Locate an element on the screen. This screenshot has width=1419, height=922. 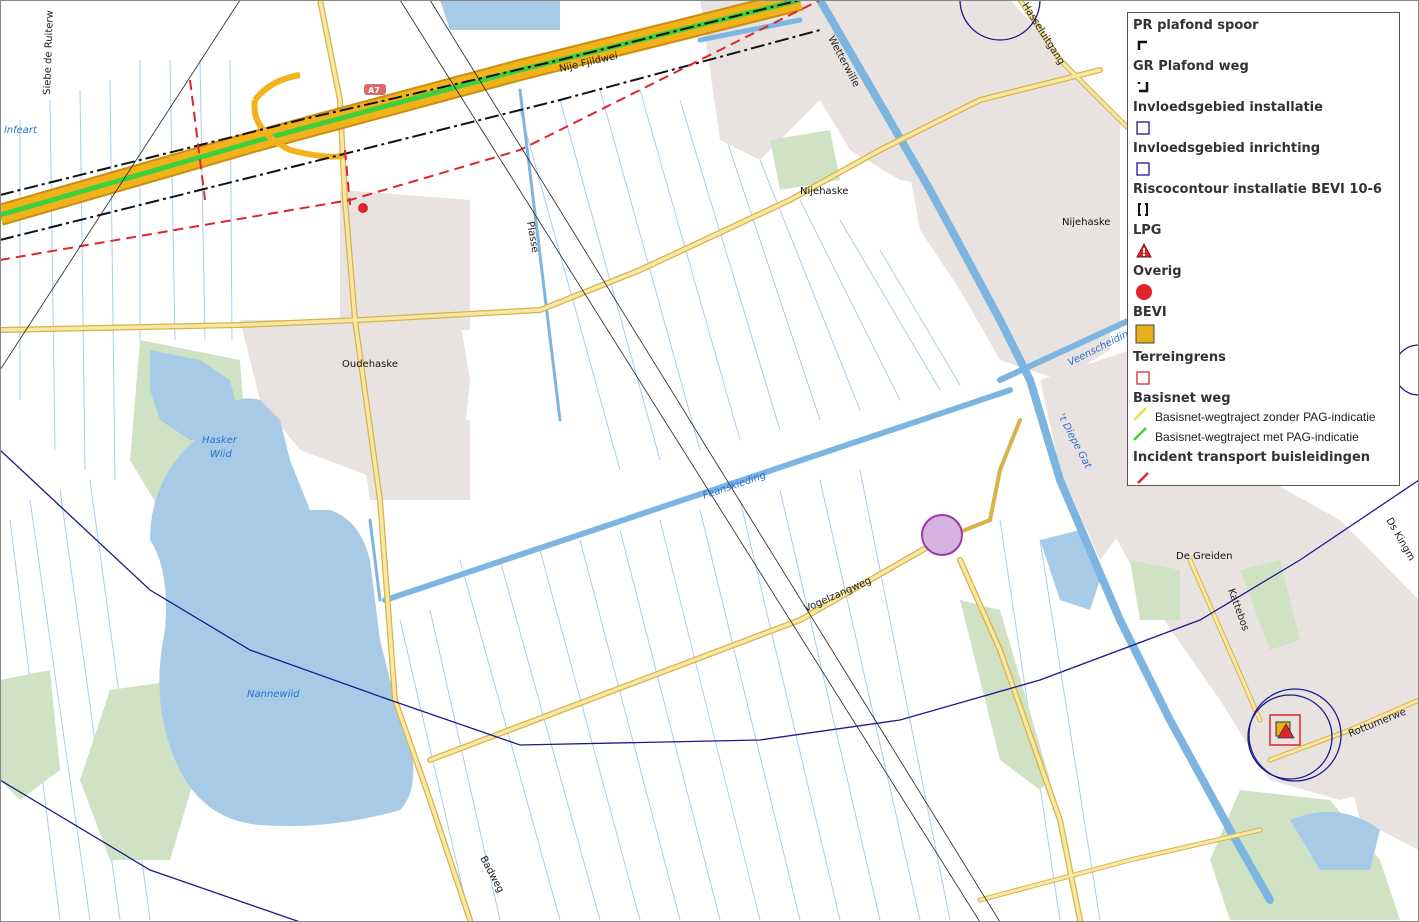
legend-symbol-bevi is located at coordinates (1264, 334).